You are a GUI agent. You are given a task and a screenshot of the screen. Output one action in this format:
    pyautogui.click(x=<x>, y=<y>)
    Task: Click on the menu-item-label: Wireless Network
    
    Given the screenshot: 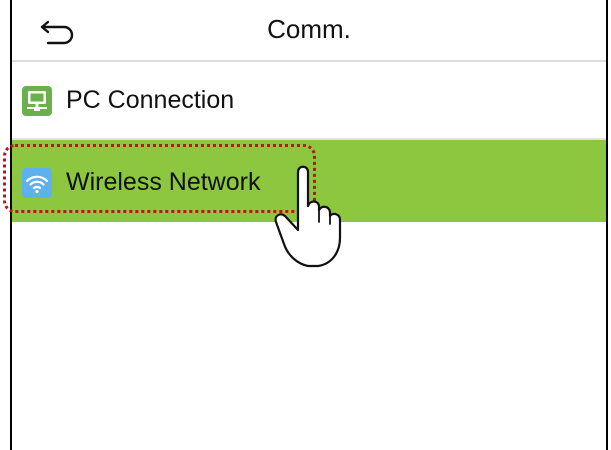 What is the action you would take?
    pyautogui.click(x=163, y=182)
    